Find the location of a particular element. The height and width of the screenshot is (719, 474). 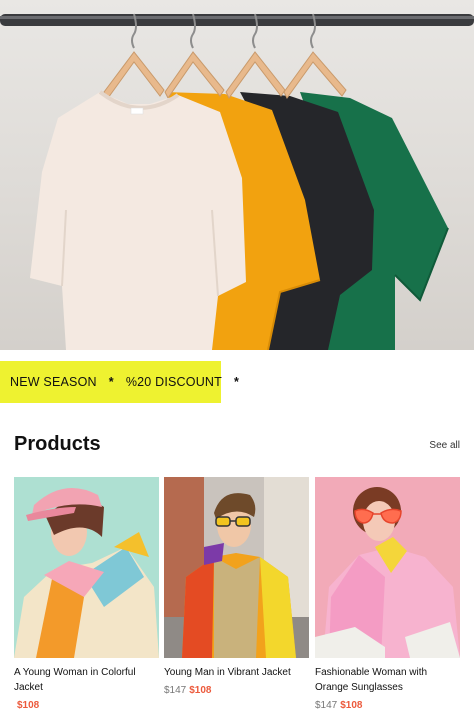

product-name: A Young Woman in Colorful Jacket is located at coordinates (86, 680).